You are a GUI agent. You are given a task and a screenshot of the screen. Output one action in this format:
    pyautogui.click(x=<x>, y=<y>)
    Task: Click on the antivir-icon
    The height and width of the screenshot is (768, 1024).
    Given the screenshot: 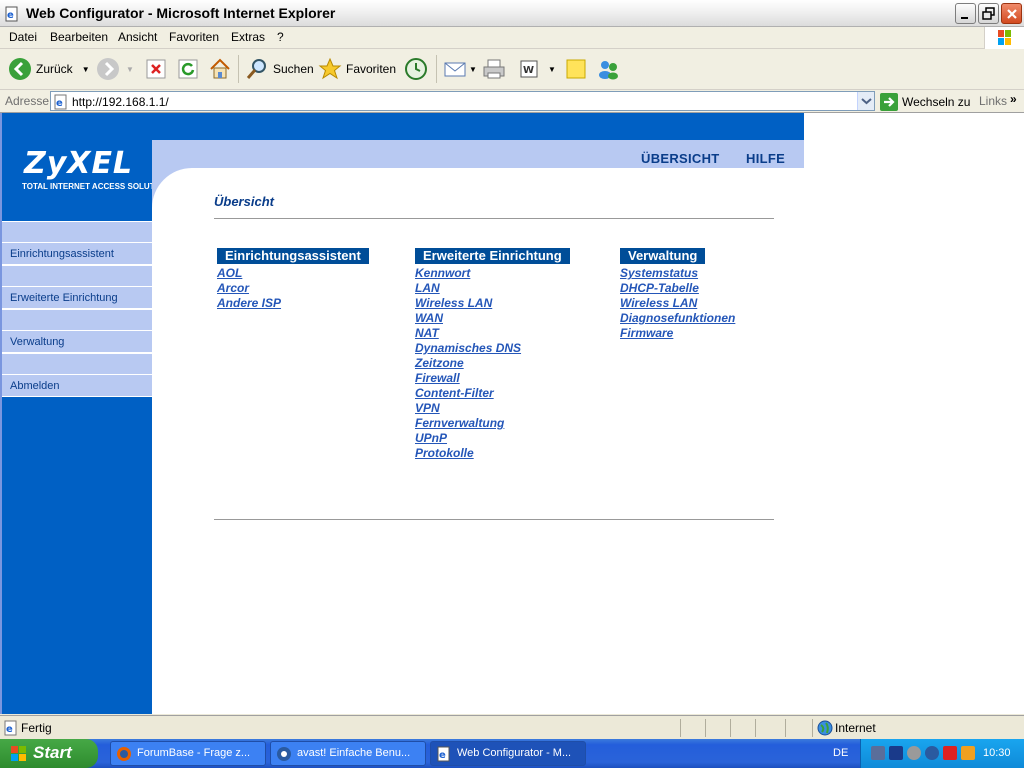 What is the action you would take?
    pyautogui.click(x=950, y=753)
    